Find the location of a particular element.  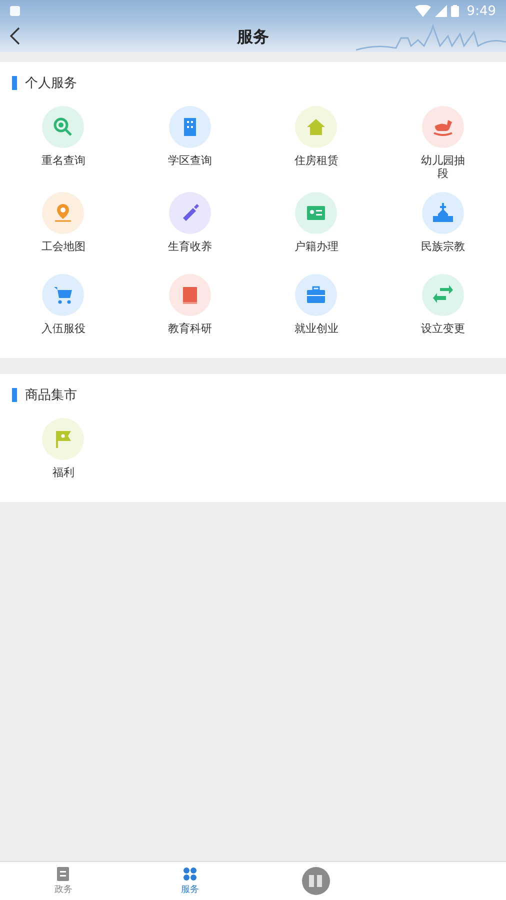

item-label: 设立变更 is located at coordinates (442, 328).